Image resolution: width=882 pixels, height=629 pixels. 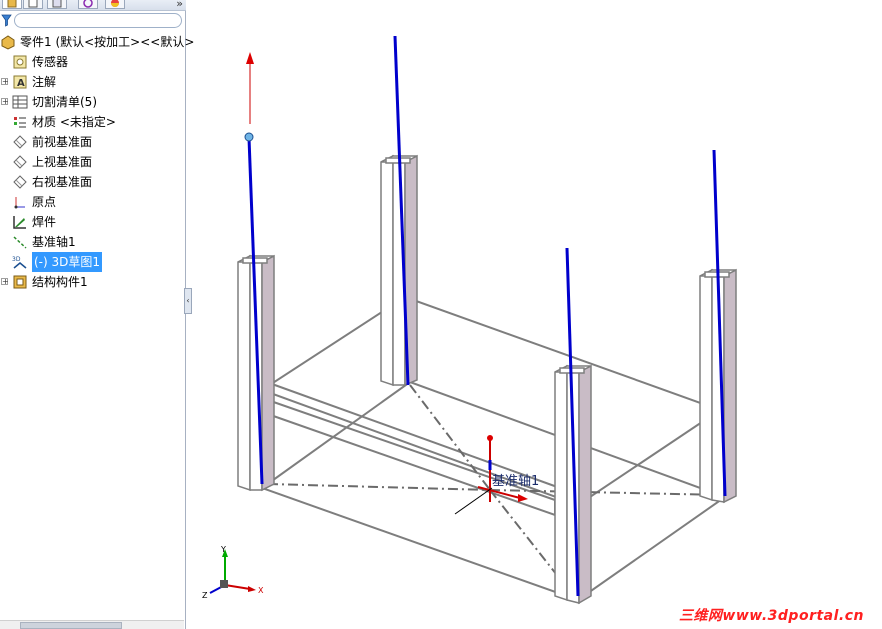 What do you see at coordinates (98, 20) in the screenshot?
I see `filter-input` at bounding box center [98, 20].